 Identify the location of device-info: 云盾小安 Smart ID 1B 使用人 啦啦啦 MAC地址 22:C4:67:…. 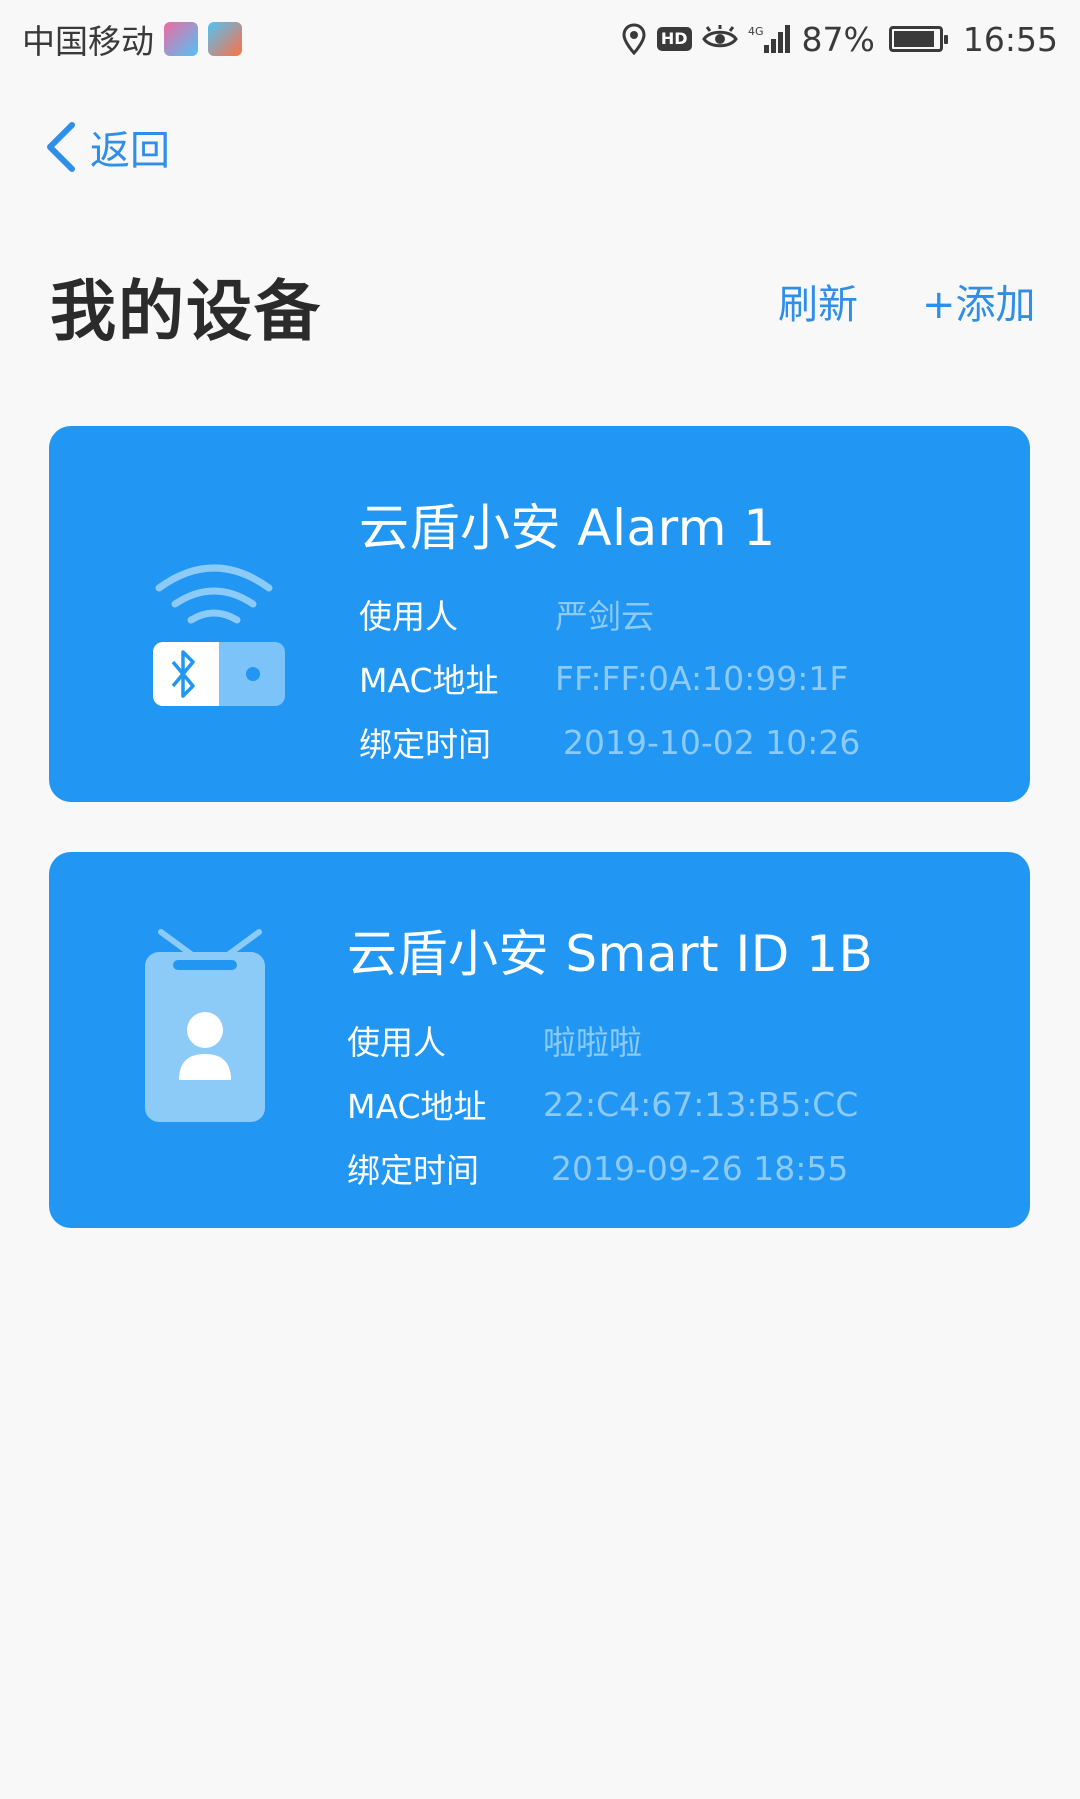
(610, 1057).